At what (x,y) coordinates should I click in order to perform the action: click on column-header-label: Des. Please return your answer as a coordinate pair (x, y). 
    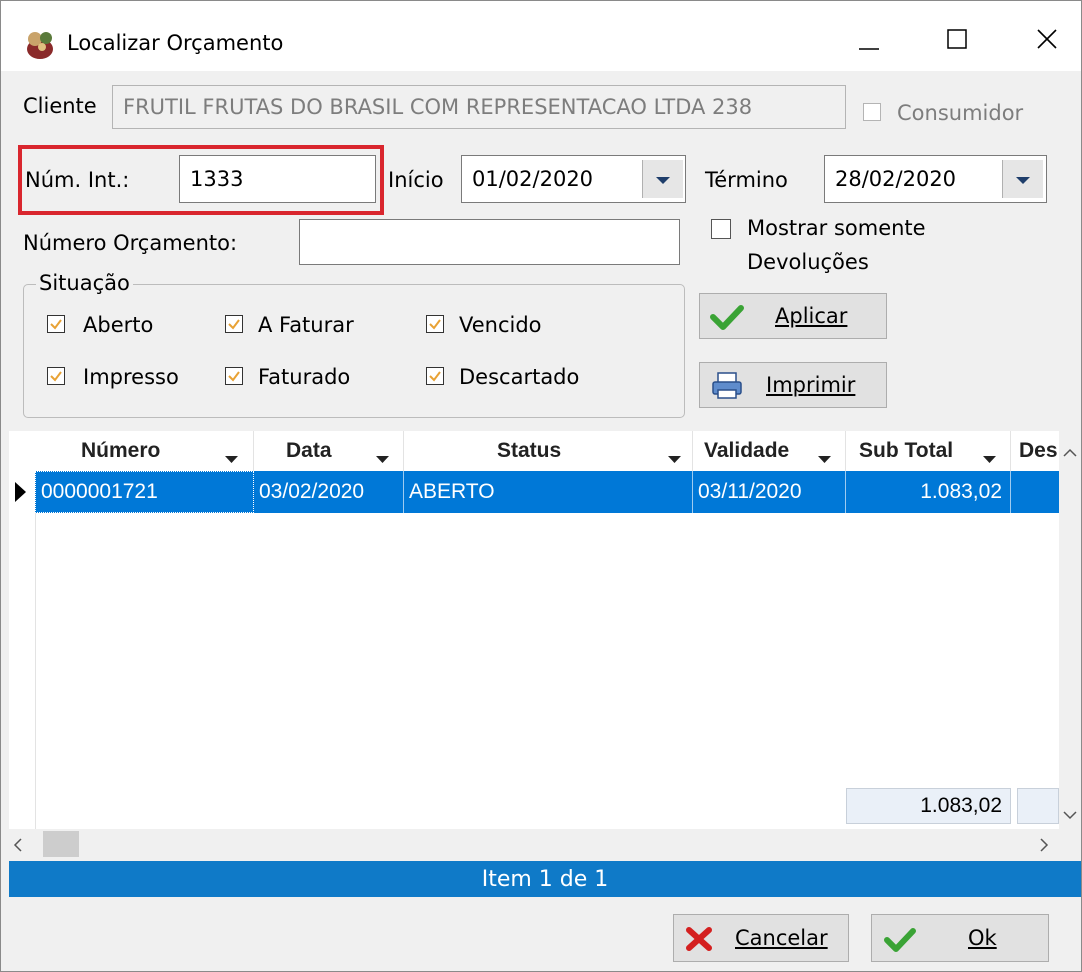
    Looking at the image, I should click on (1038, 450).